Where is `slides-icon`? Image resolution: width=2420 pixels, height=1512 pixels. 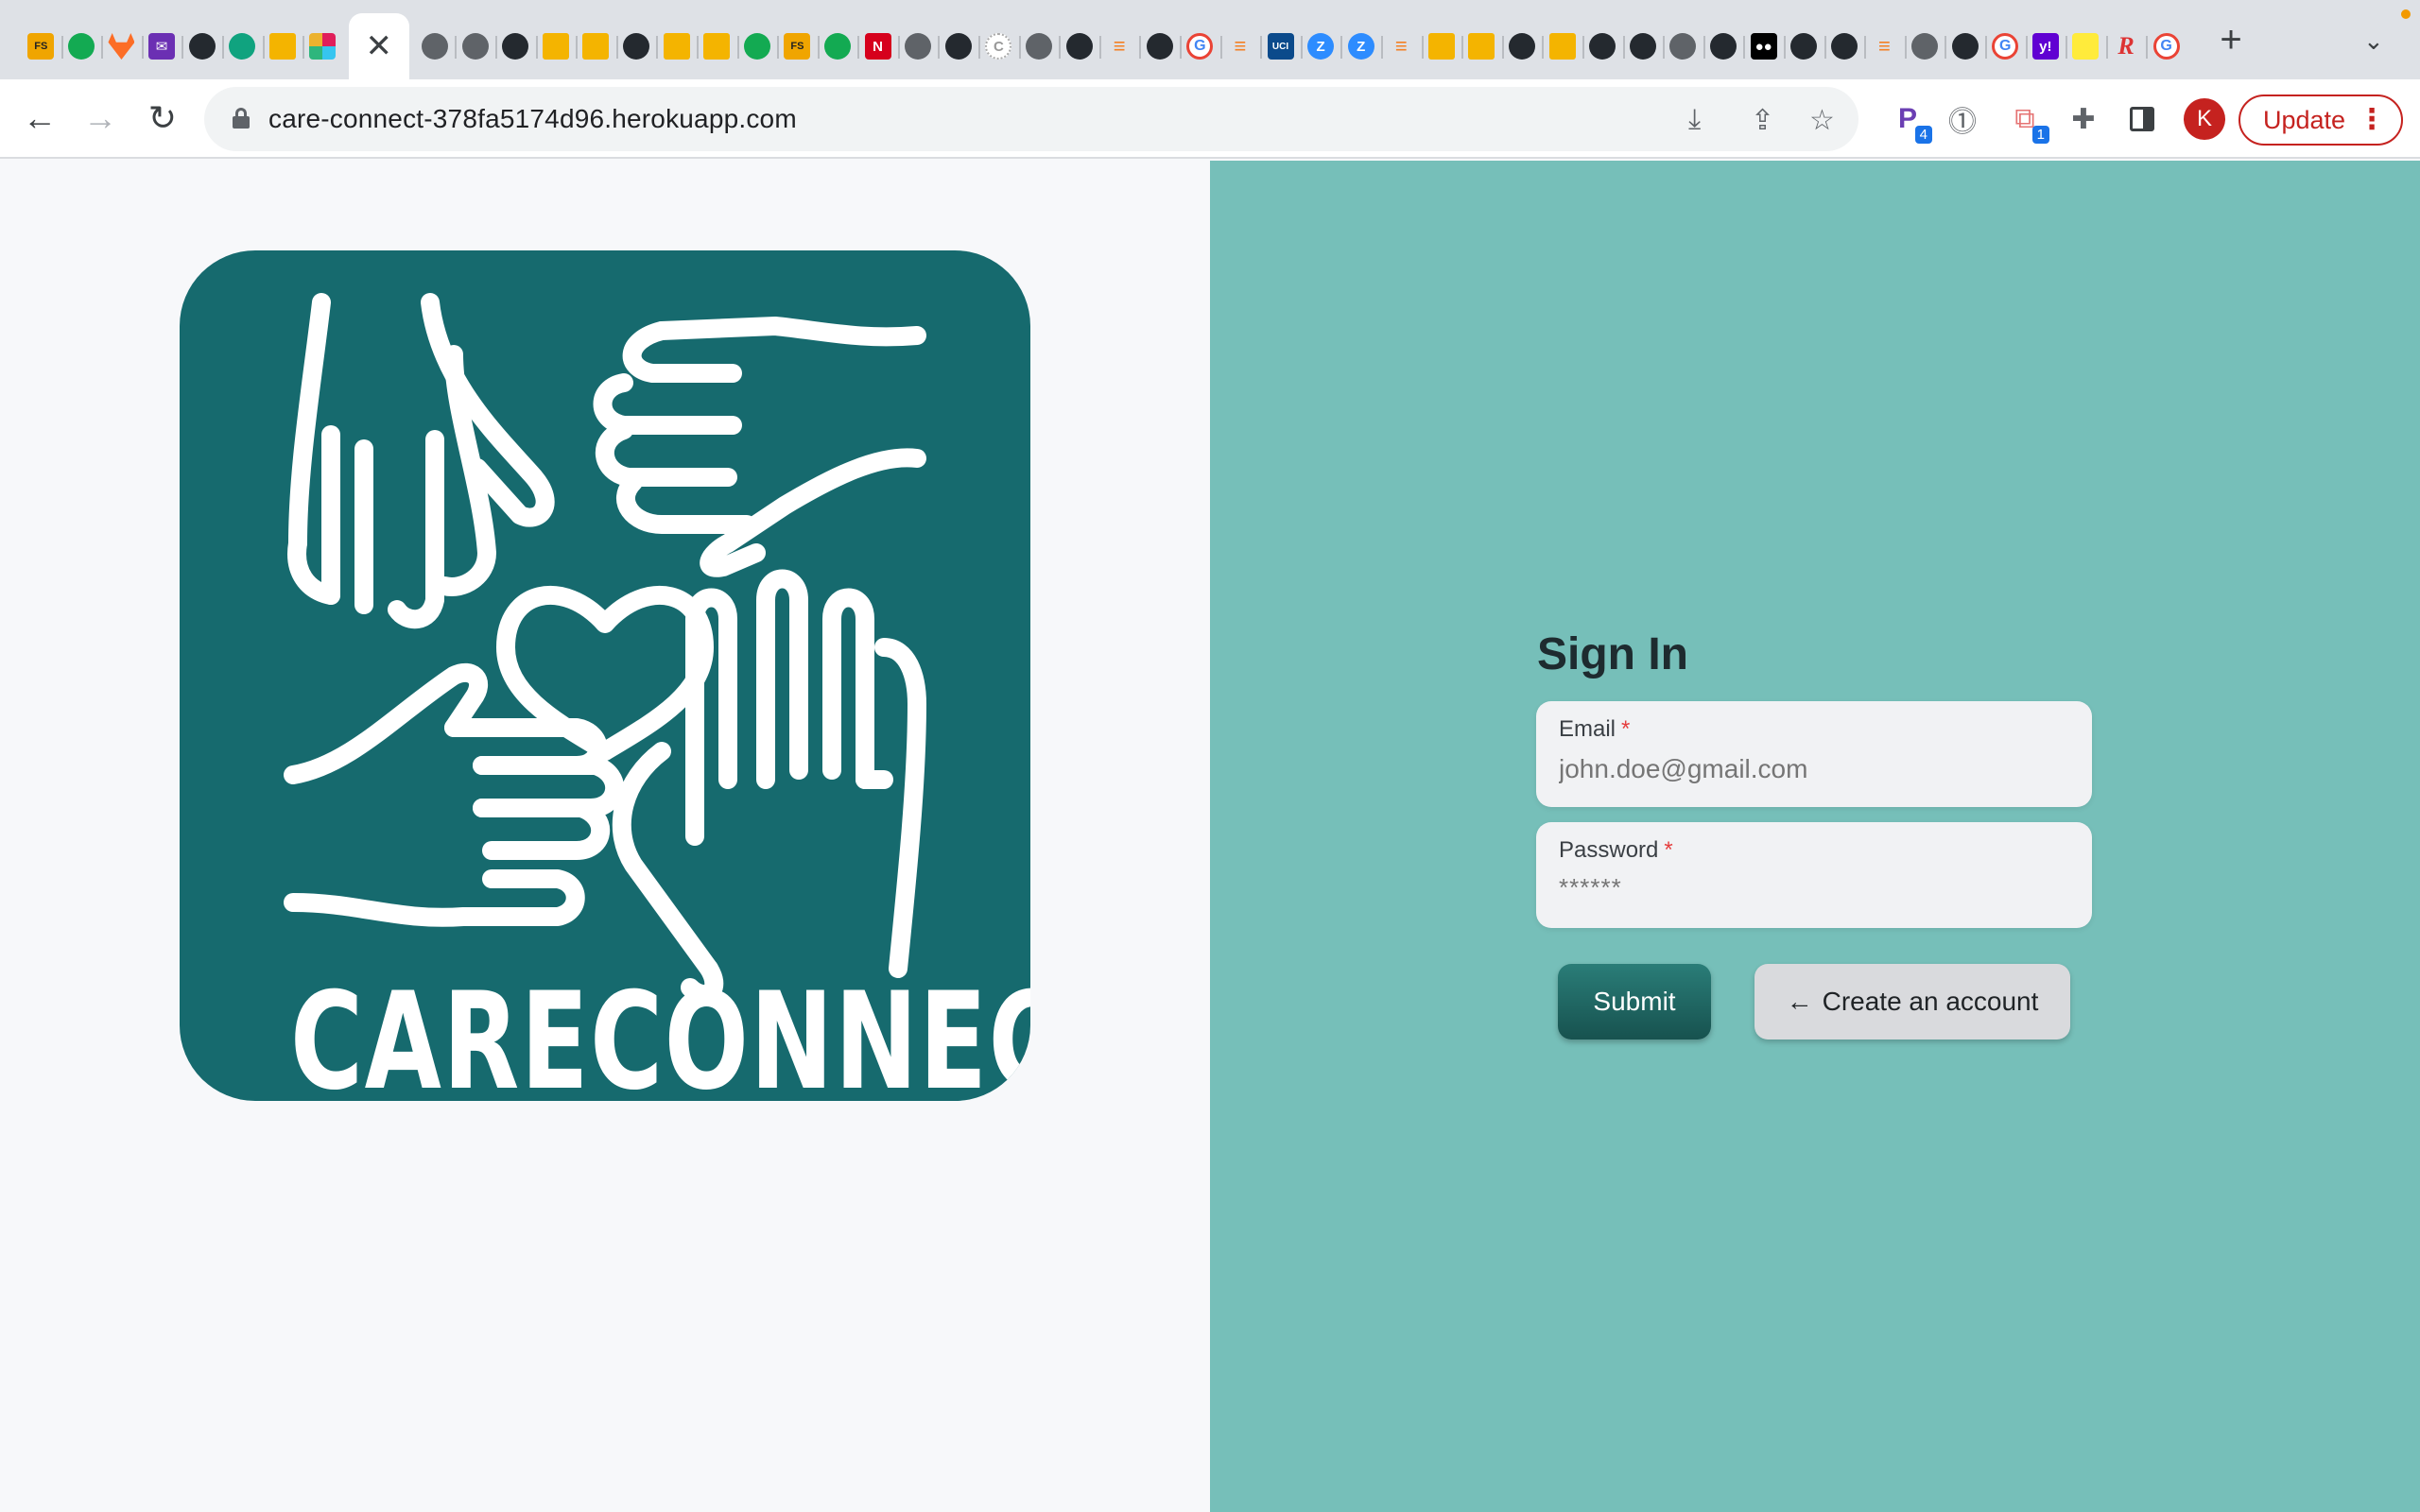
slides-icon is located at coordinates (1481, 46).